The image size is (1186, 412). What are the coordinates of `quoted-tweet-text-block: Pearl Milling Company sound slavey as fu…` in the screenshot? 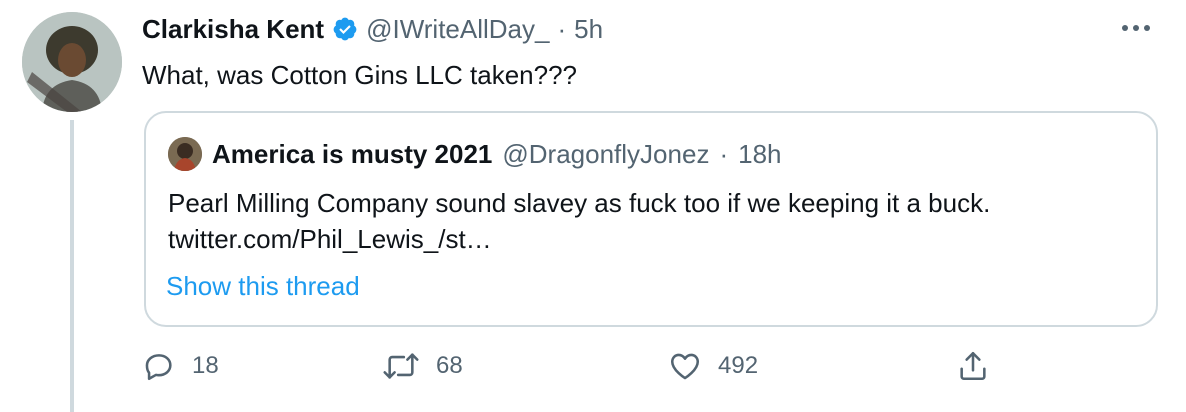 It's located at (658, 221).